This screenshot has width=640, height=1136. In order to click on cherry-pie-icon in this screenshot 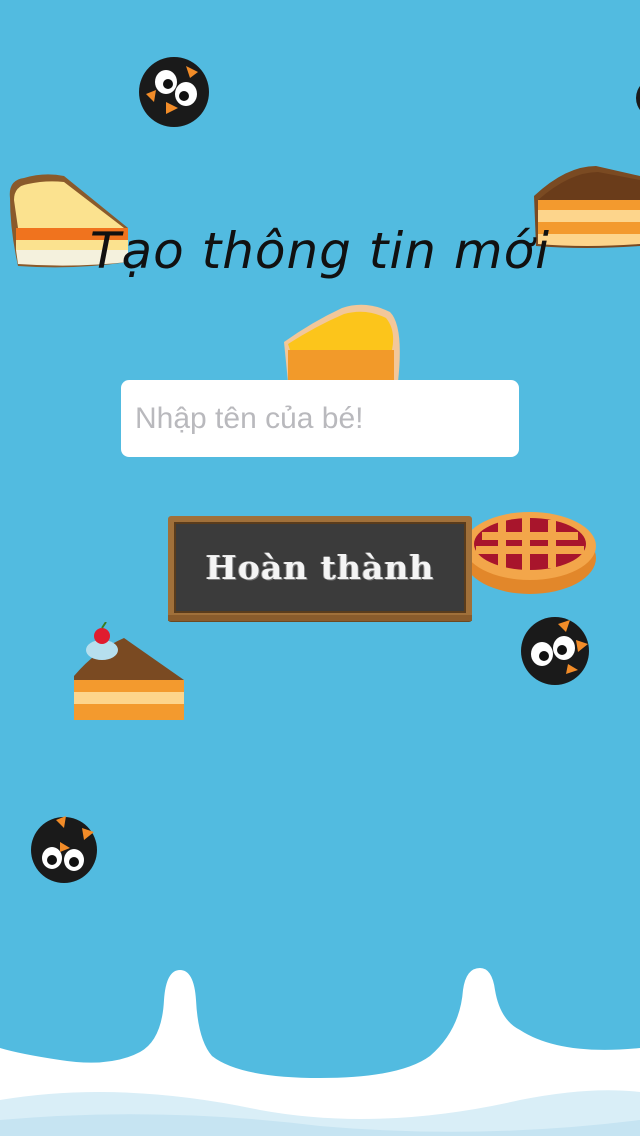, I will do `click(530, 553)`.